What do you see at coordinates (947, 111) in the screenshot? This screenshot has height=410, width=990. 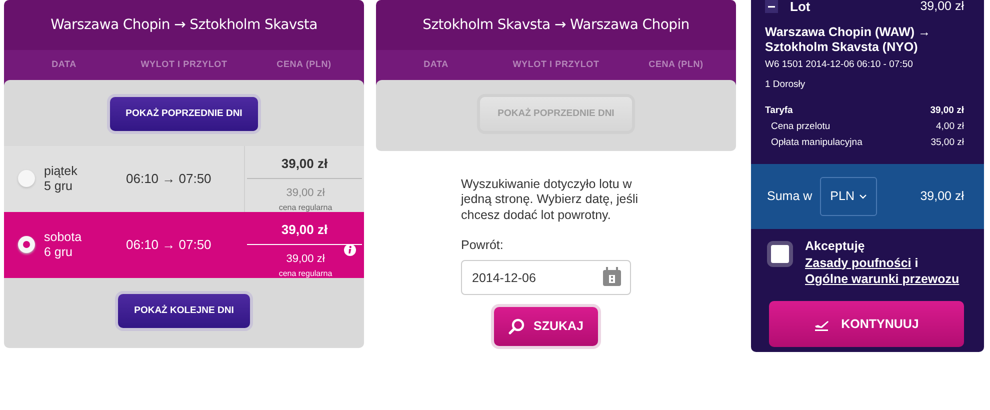 I see `fare-amount: 39,00 zł` at bounding box center [947, 111].